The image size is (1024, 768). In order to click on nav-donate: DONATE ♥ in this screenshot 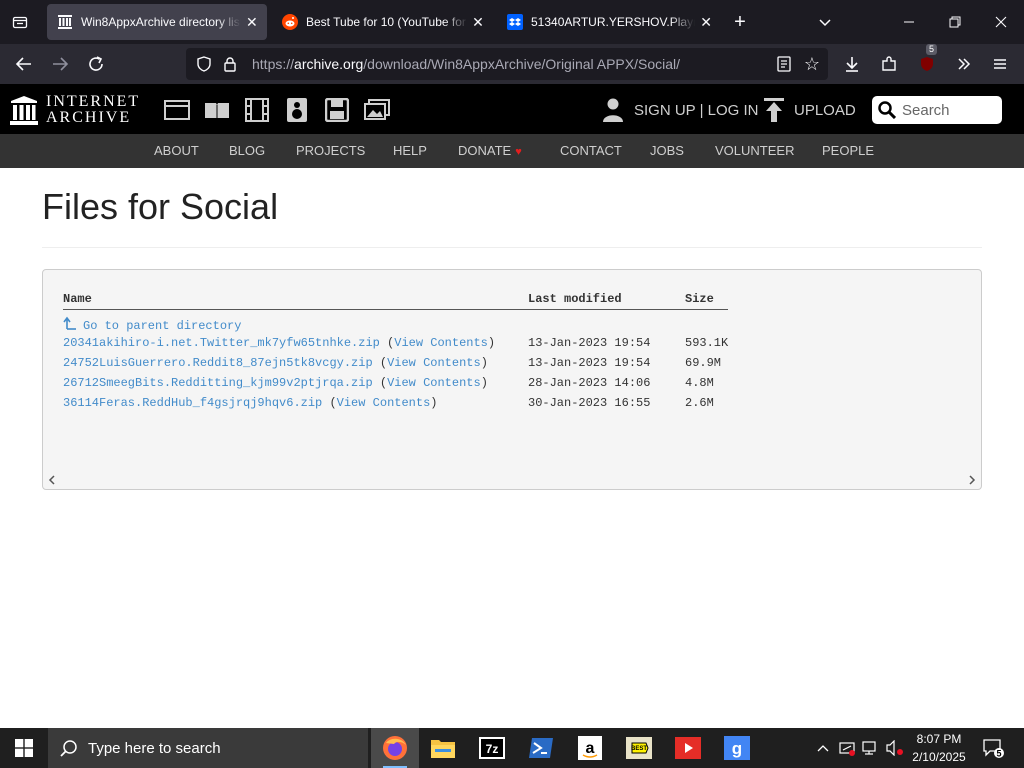, I will do `click(490, 151)`.